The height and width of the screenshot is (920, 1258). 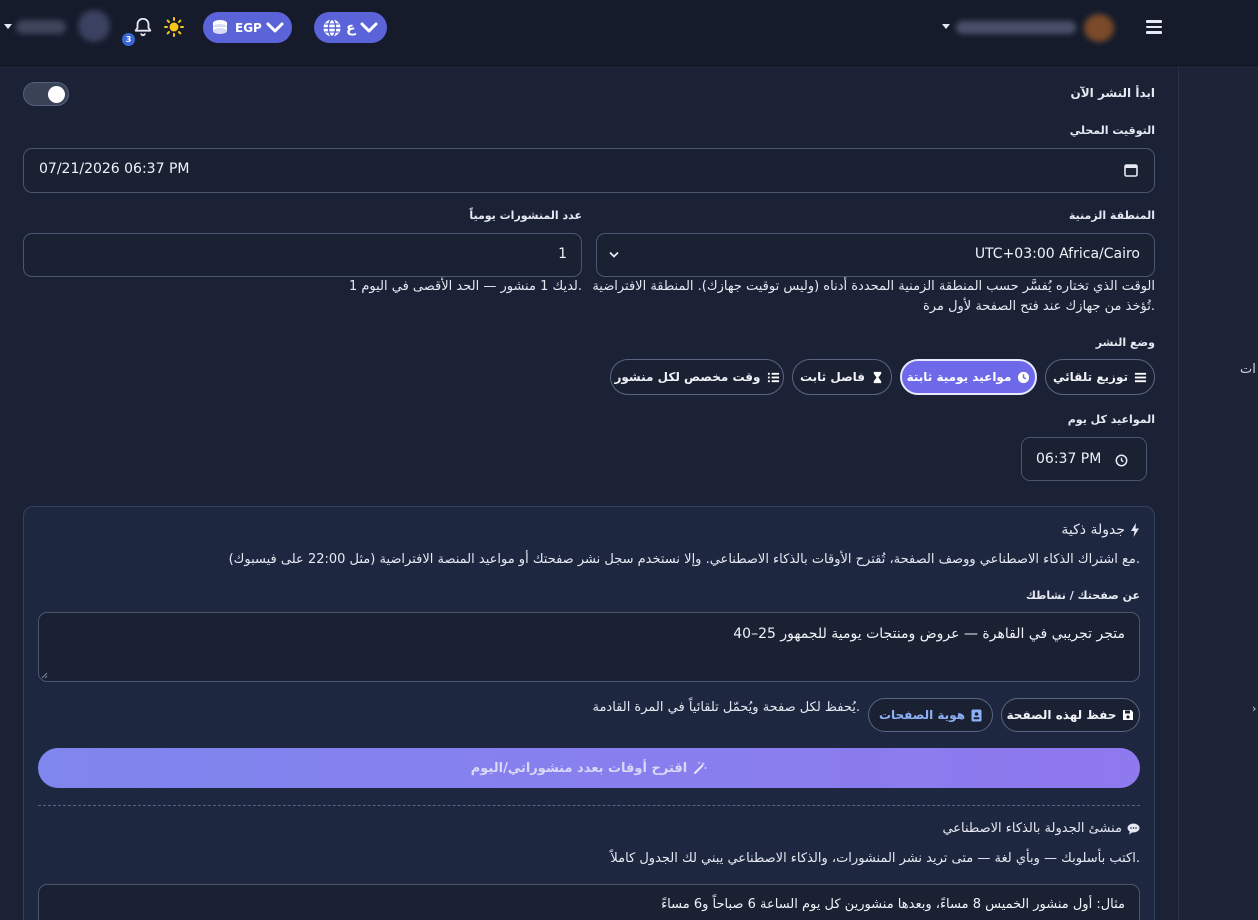 I want to click on ai-builder-title-text: منشئ الجدولة بالذكاء الاصطناعي, so click(x=1032, y=828).